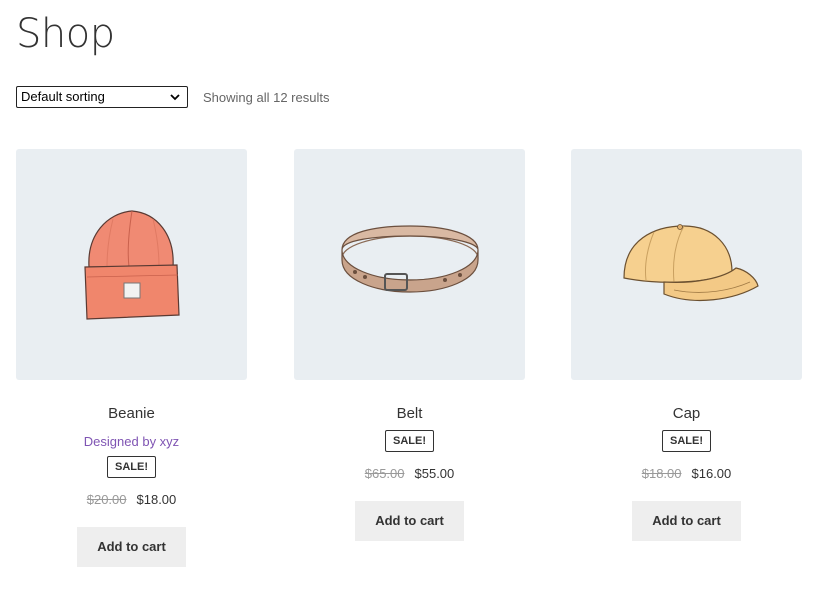 This screenshot has height=602, width=817. Describe the element at coordinates (131, 500) in the screenshot. I see `product-price: $20.00 $18.00` at that location.